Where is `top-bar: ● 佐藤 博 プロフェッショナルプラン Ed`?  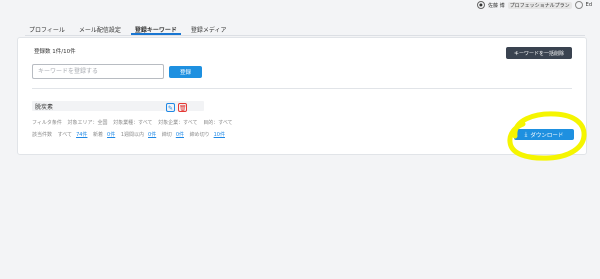
top-bar: ● 佐藤 博 プロフェッショナルプラン Ed is located at coordinates (300, 6).